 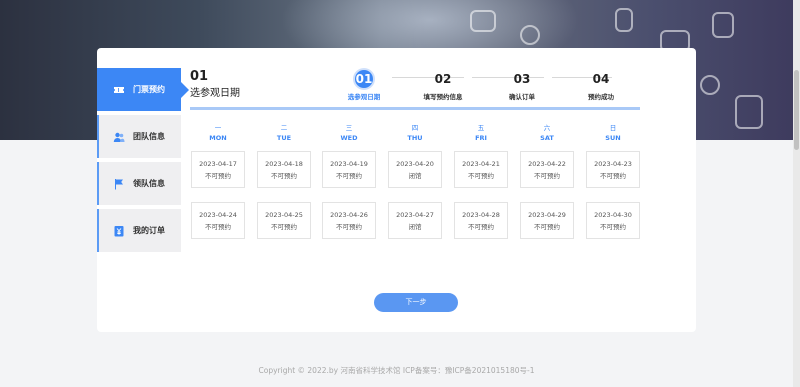 I want to click on progress-stepper: 01 选参观日期 02 填写预约信息 03 确认订单 04 预约成功, so click(x=494, y=84).